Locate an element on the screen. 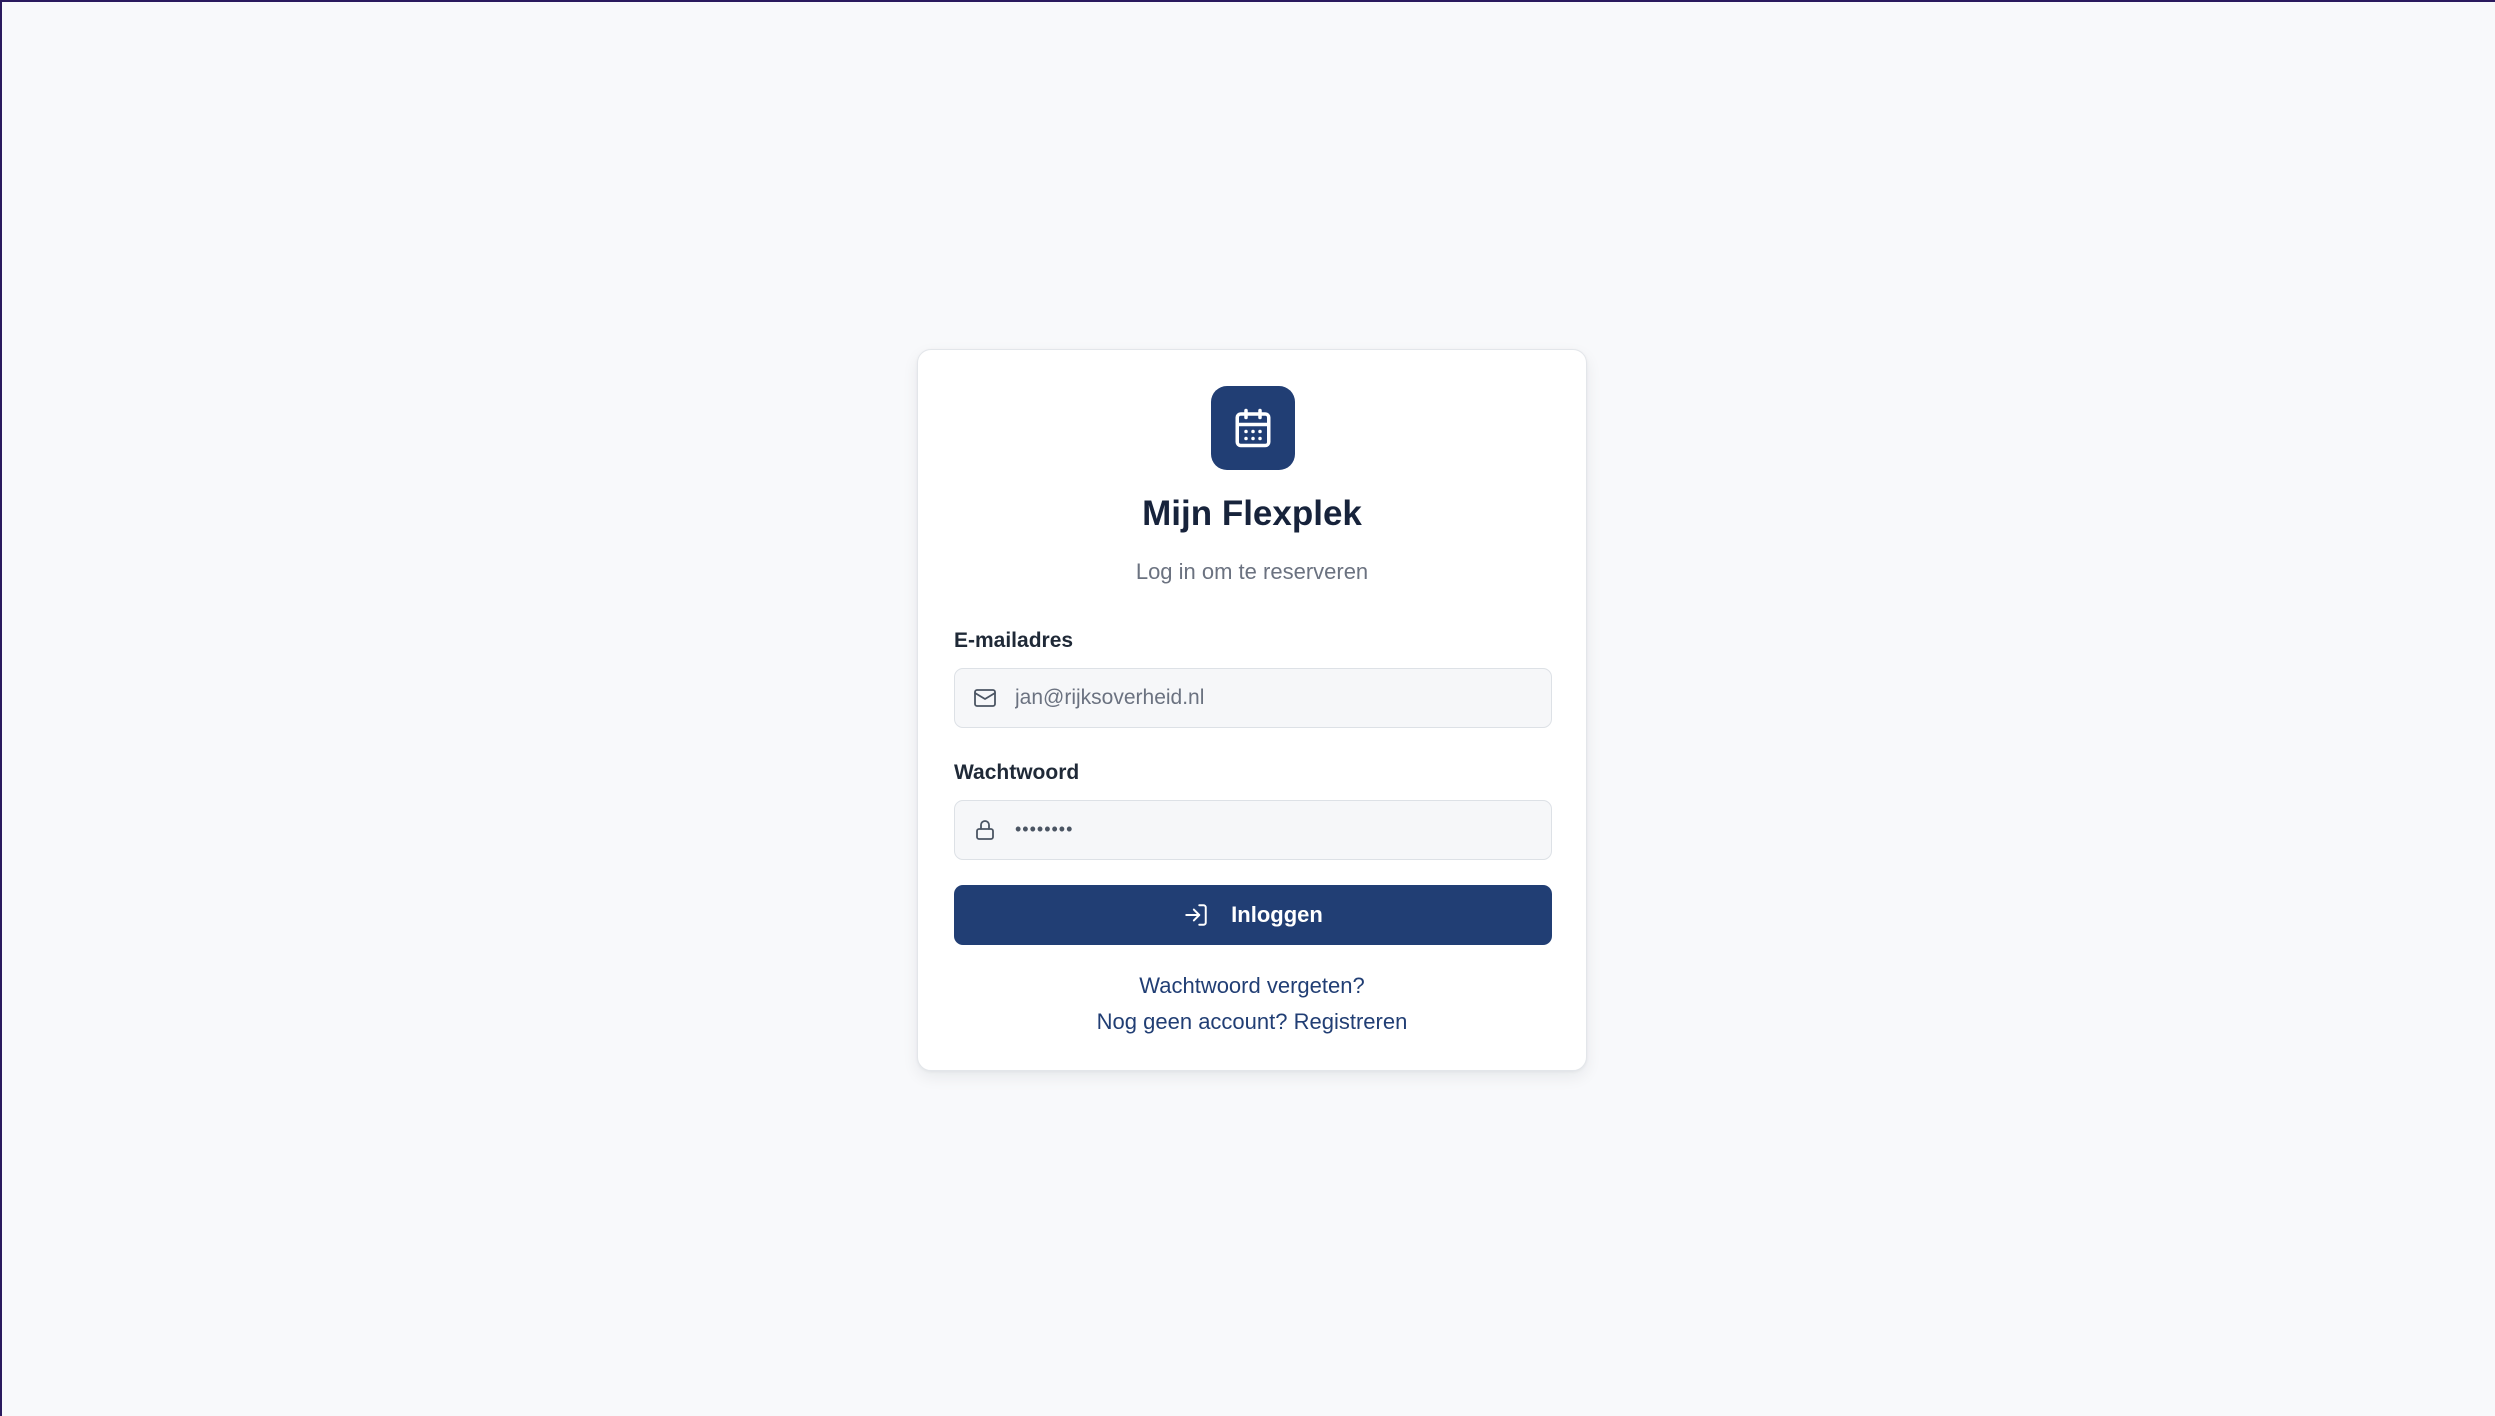  mail-icon is located at coordinates (985, 698).